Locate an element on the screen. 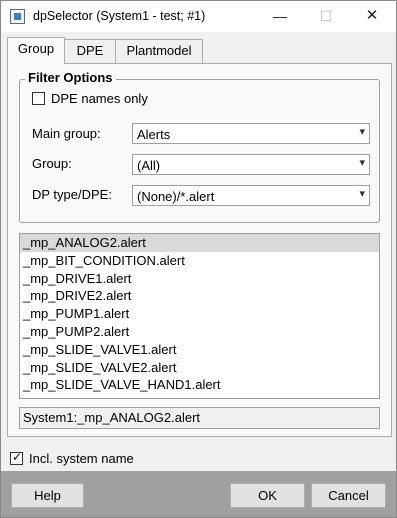  tab-dpe: DPE is located at coordinates (90, 51).